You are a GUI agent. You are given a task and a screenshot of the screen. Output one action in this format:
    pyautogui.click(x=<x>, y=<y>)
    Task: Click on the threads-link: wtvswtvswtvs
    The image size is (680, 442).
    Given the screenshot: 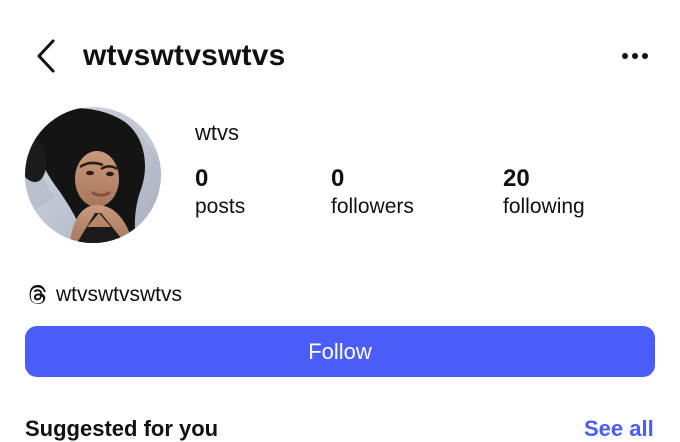 What is the action you would take?
    pyautogui.click(x=103, y=295)
    